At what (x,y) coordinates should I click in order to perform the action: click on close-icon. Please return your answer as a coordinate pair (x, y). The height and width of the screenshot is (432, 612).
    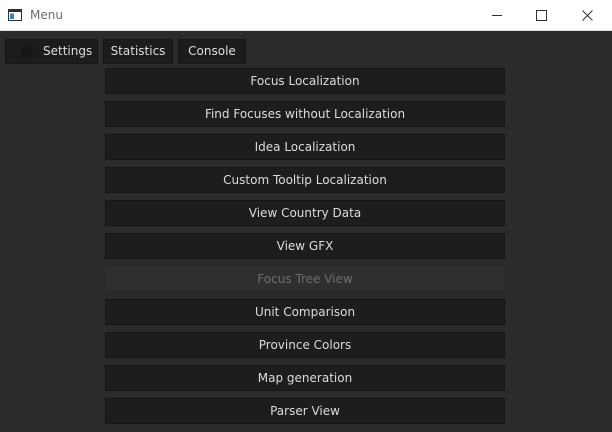
    Looking at the image, I should click on (587, 15).